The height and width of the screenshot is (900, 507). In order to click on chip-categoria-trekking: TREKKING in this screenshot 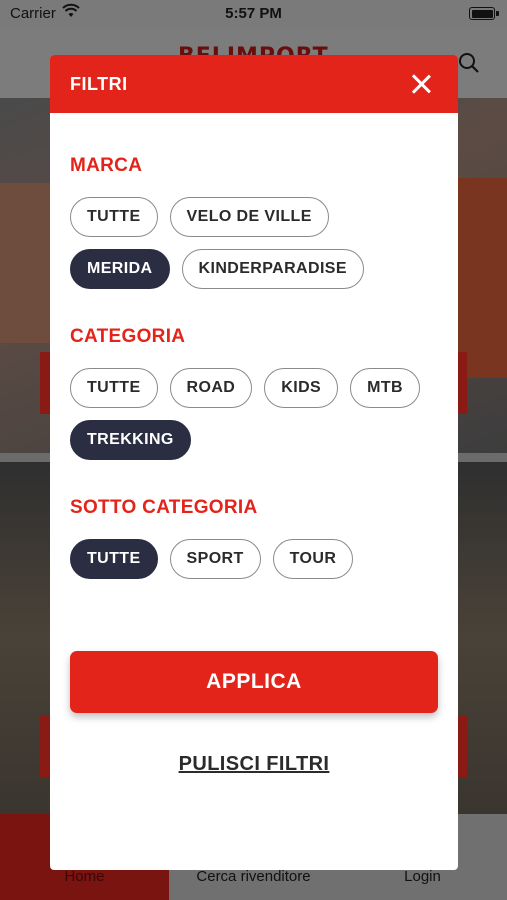, I will do `click(130, 440)`.